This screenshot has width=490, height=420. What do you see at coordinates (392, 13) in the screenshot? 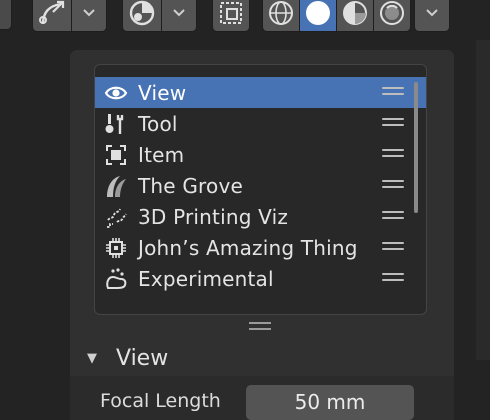
I see `rendered-shading-icon` at bounding box center [392, 13].